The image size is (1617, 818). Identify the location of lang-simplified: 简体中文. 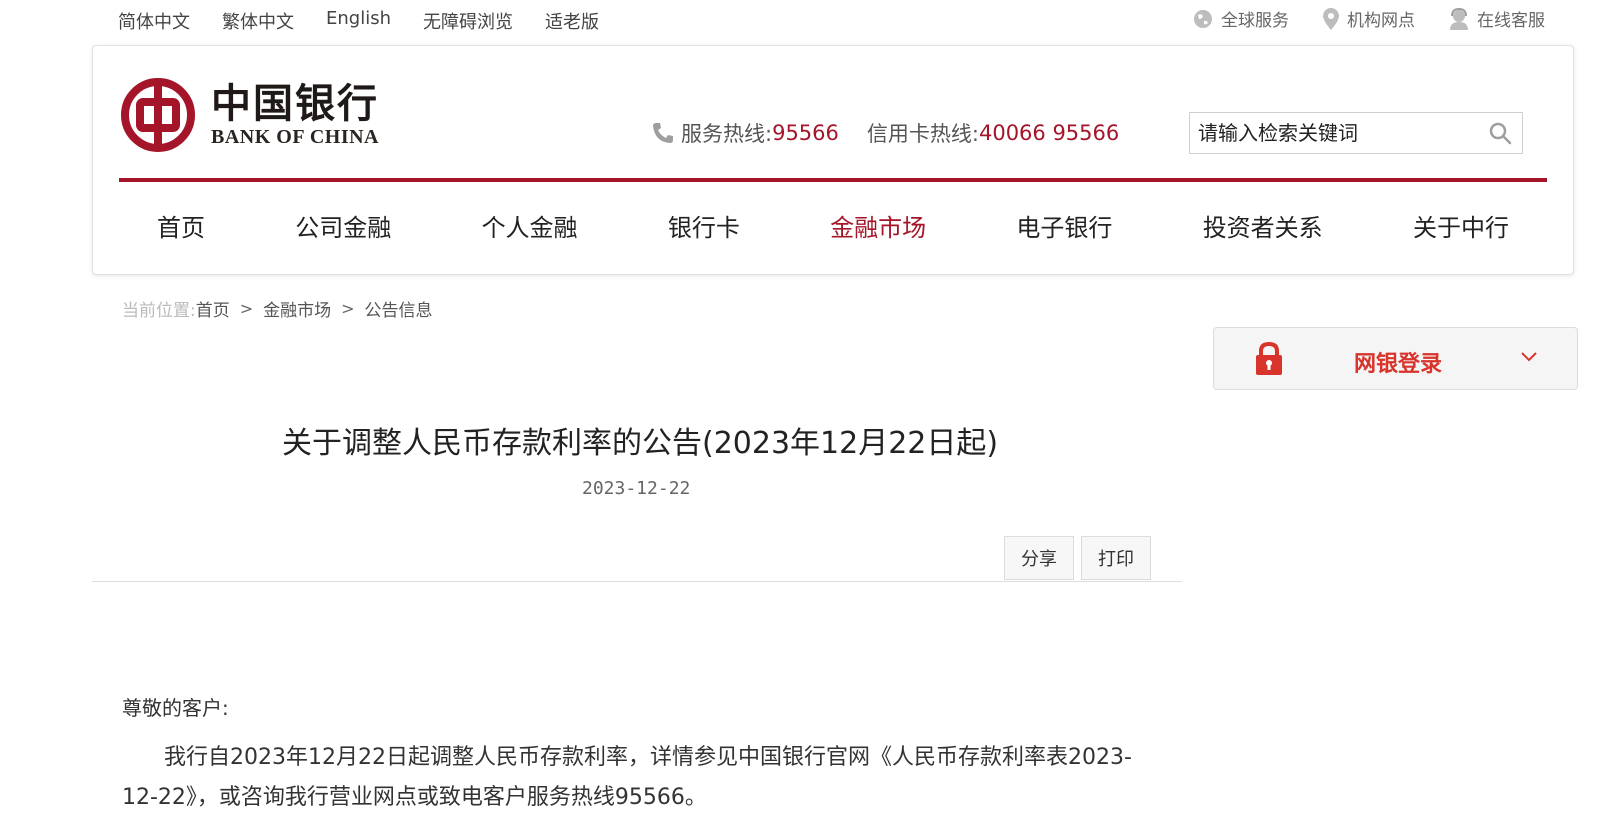
(154, 21).